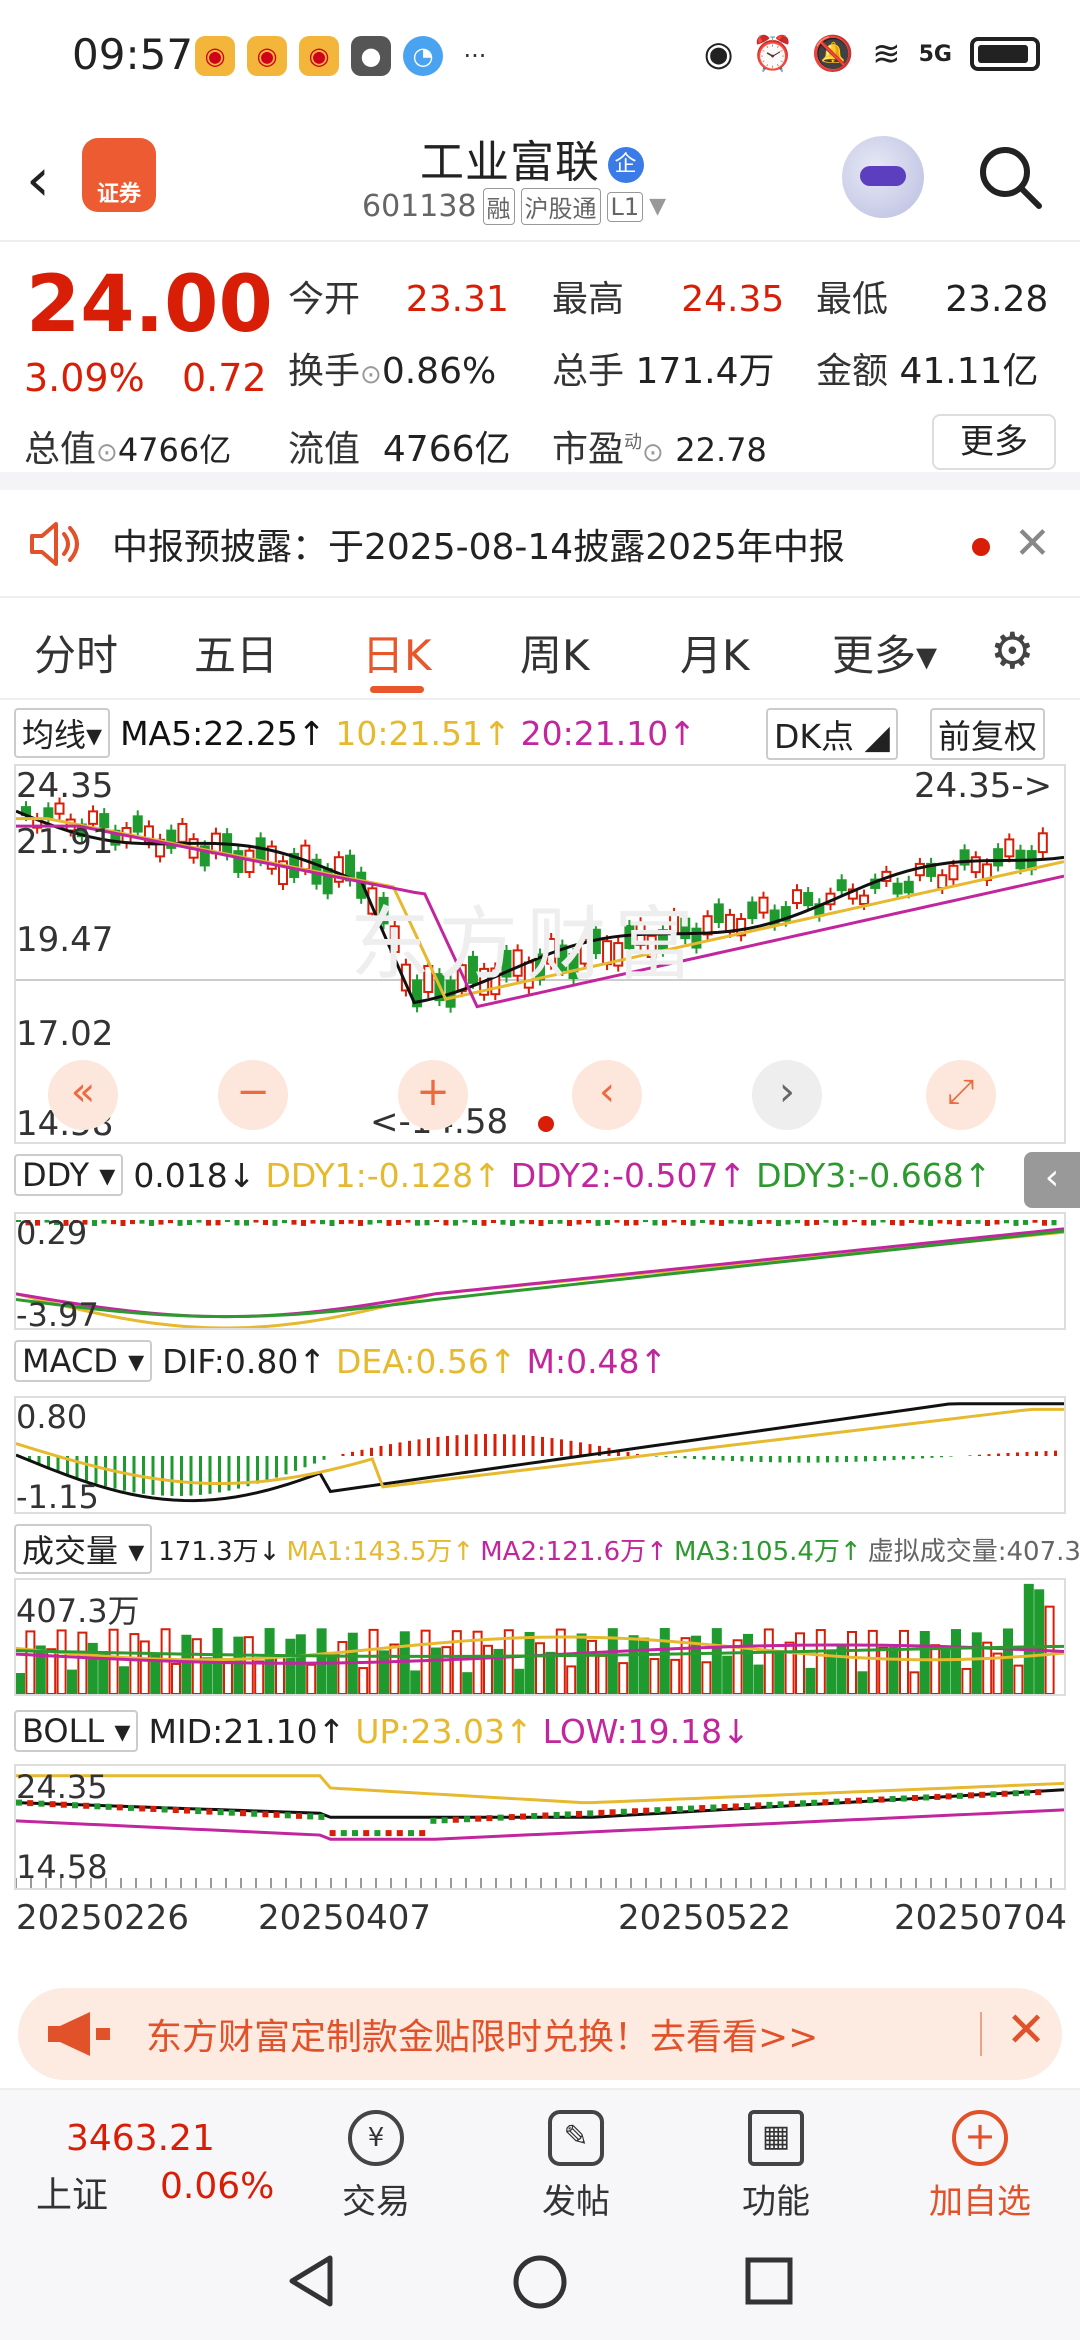 The height and width of the screenshot is (2340, 1080). What do you see at coordinates (1052, 1180) in the screenshot?
I see `collapse-panel-icon: ‹` at bounding box center [1052, 1180].